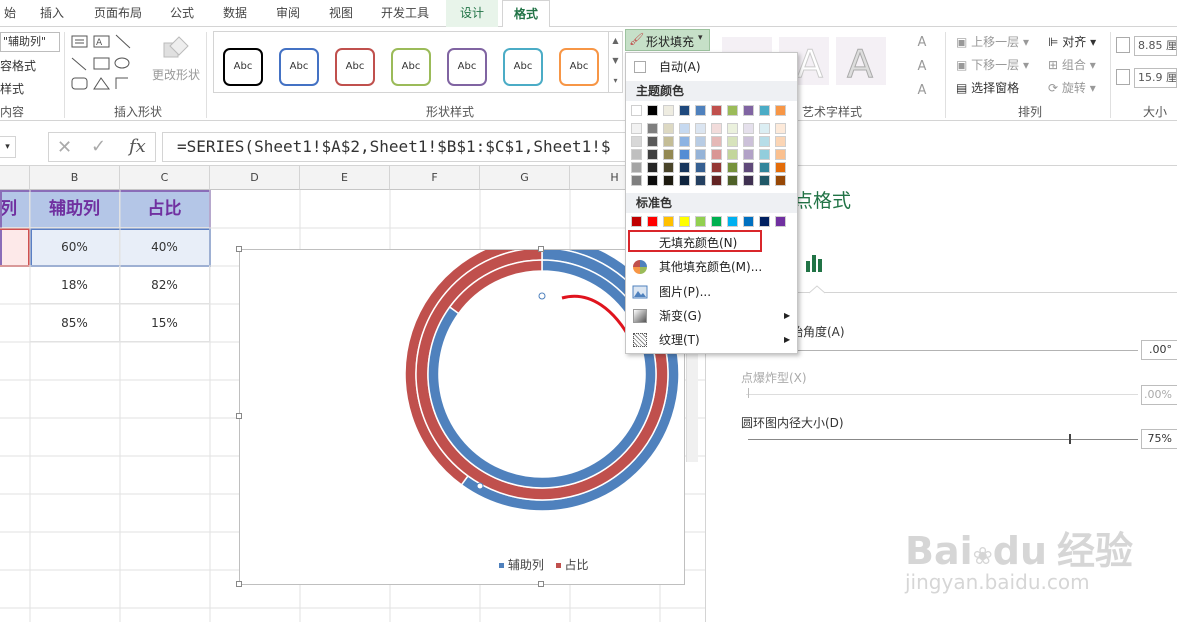 The height and width of the screenshot is (622, 1177). Describe the element at coordinates (12, 88) in the screenshot. I see `reset-style-button: 样式` at that location.